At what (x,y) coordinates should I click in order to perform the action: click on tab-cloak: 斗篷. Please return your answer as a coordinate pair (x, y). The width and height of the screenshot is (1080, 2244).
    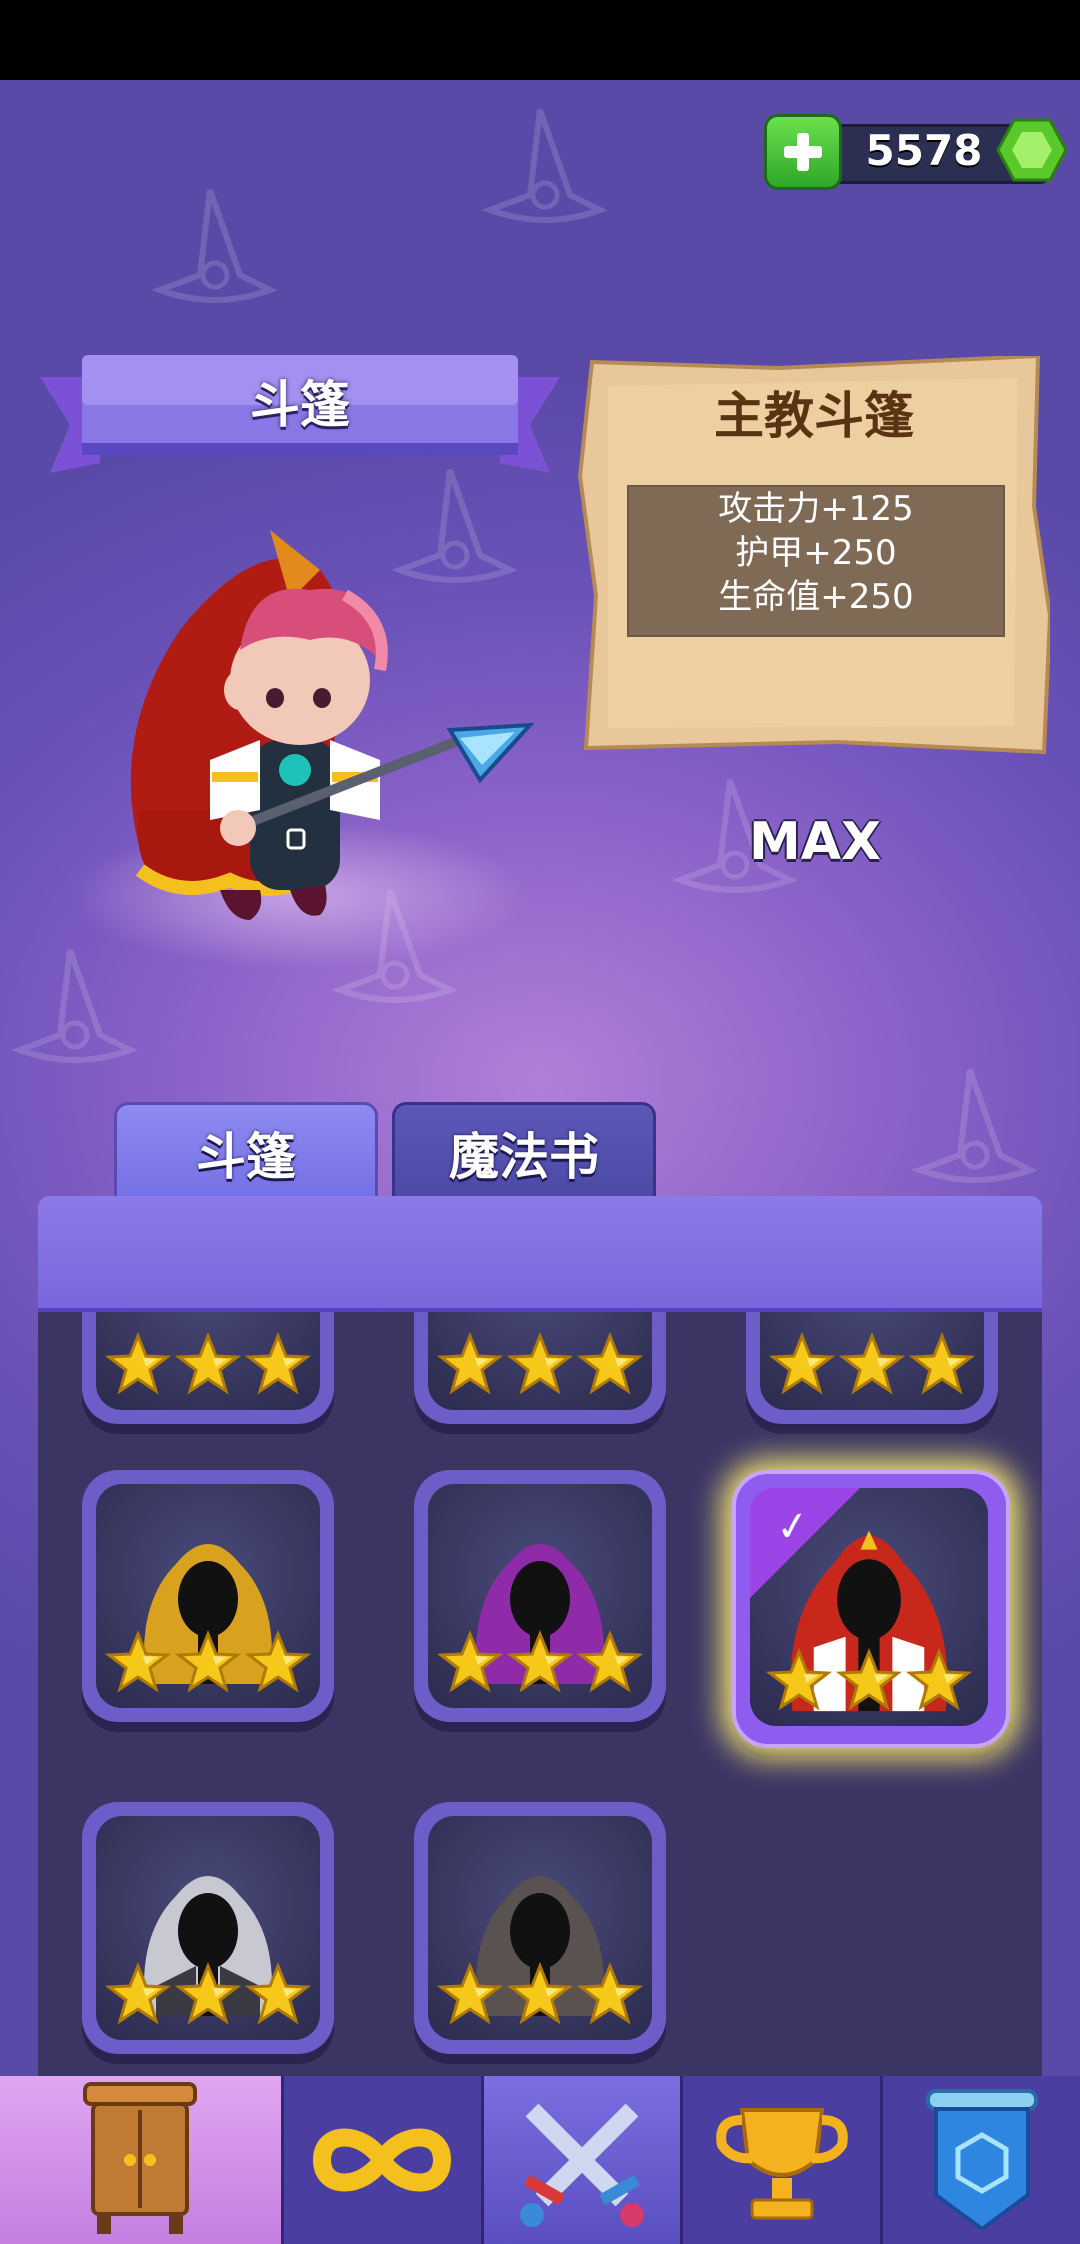
    Looking at the image, I should click on (246, 1151).